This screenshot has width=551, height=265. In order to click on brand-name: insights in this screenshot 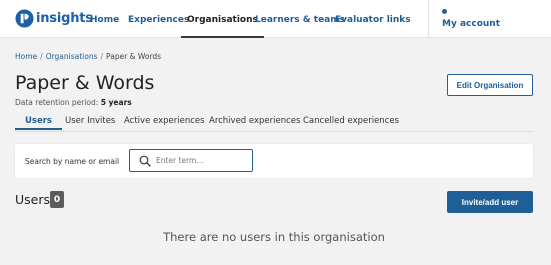, I will do `click(64, 18)`.